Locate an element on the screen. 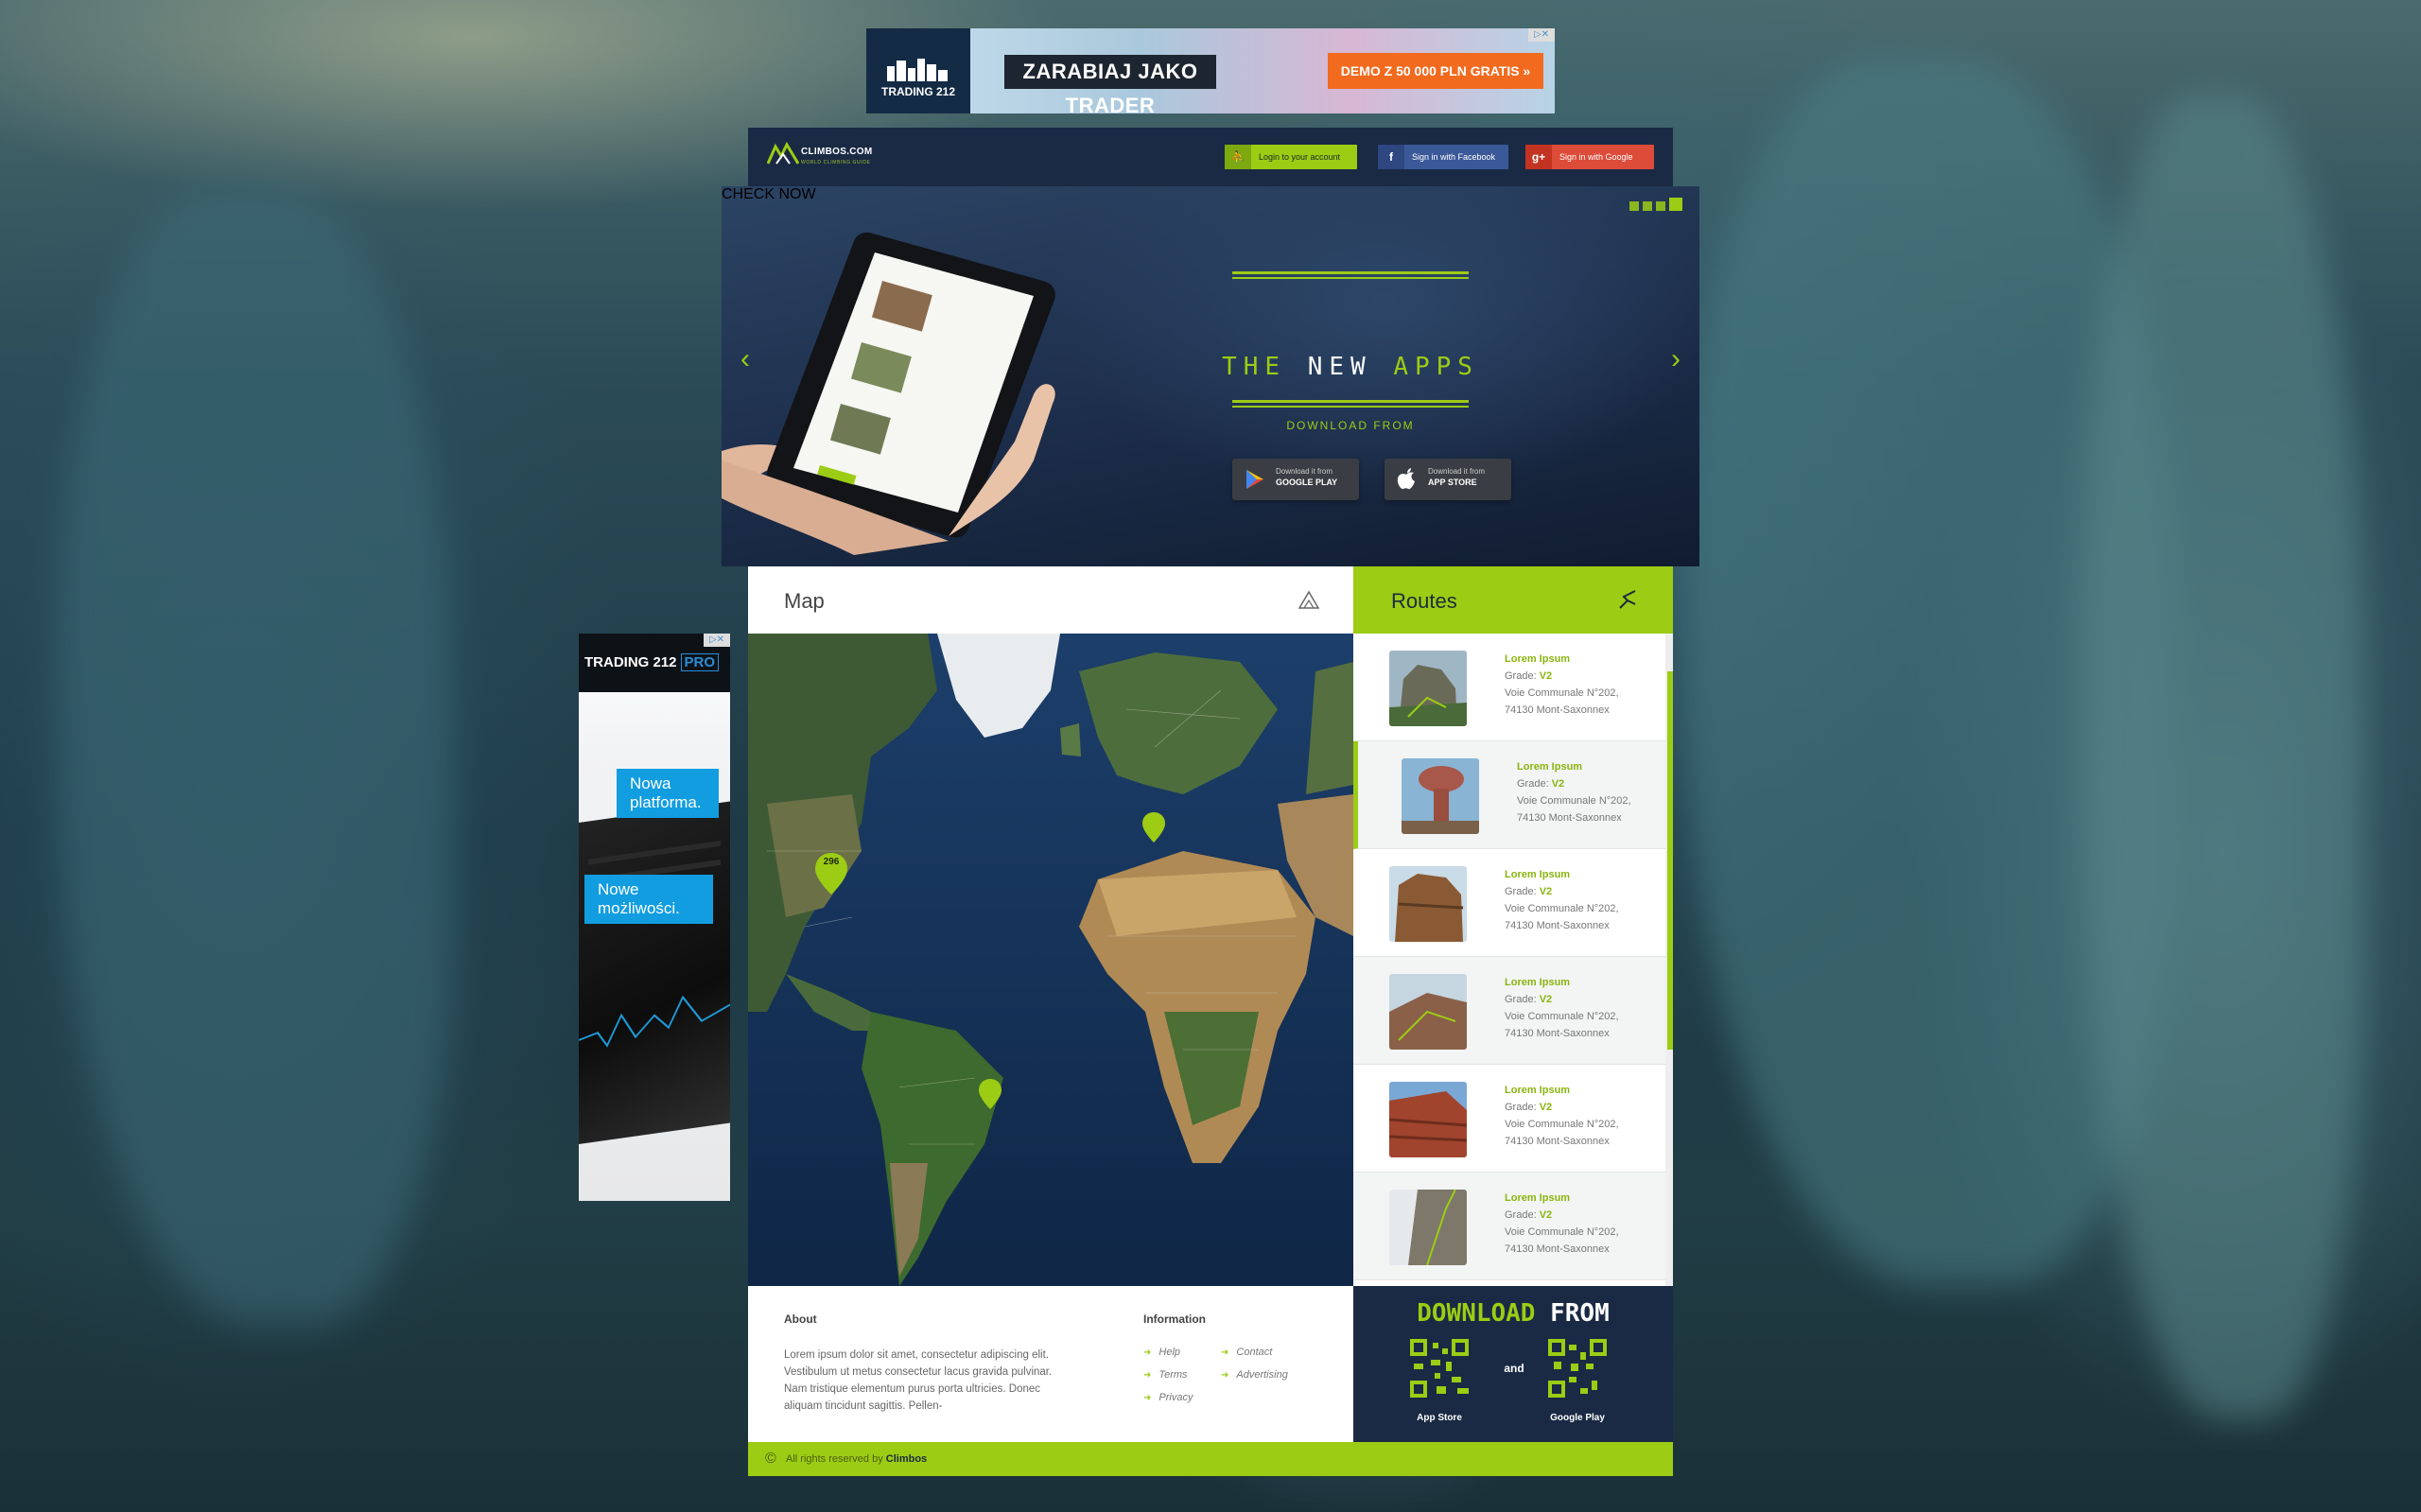  google-play-qr-label: Google Play is located at coordinates (1577, 1418).